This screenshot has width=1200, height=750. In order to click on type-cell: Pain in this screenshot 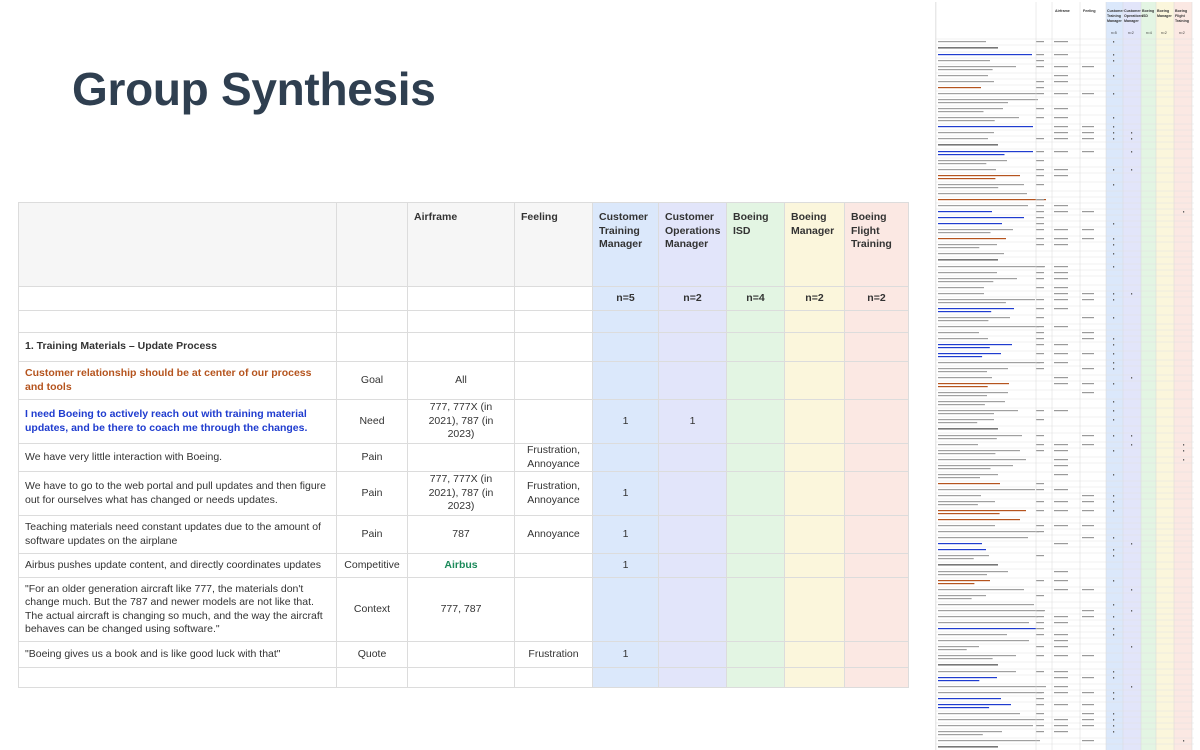, I will do `click(372, 457)`.